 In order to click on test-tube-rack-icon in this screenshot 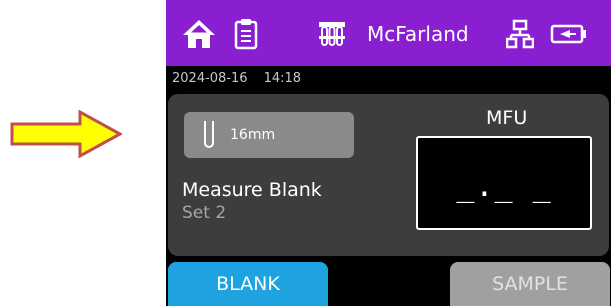, I will do `click(332, 34)`.